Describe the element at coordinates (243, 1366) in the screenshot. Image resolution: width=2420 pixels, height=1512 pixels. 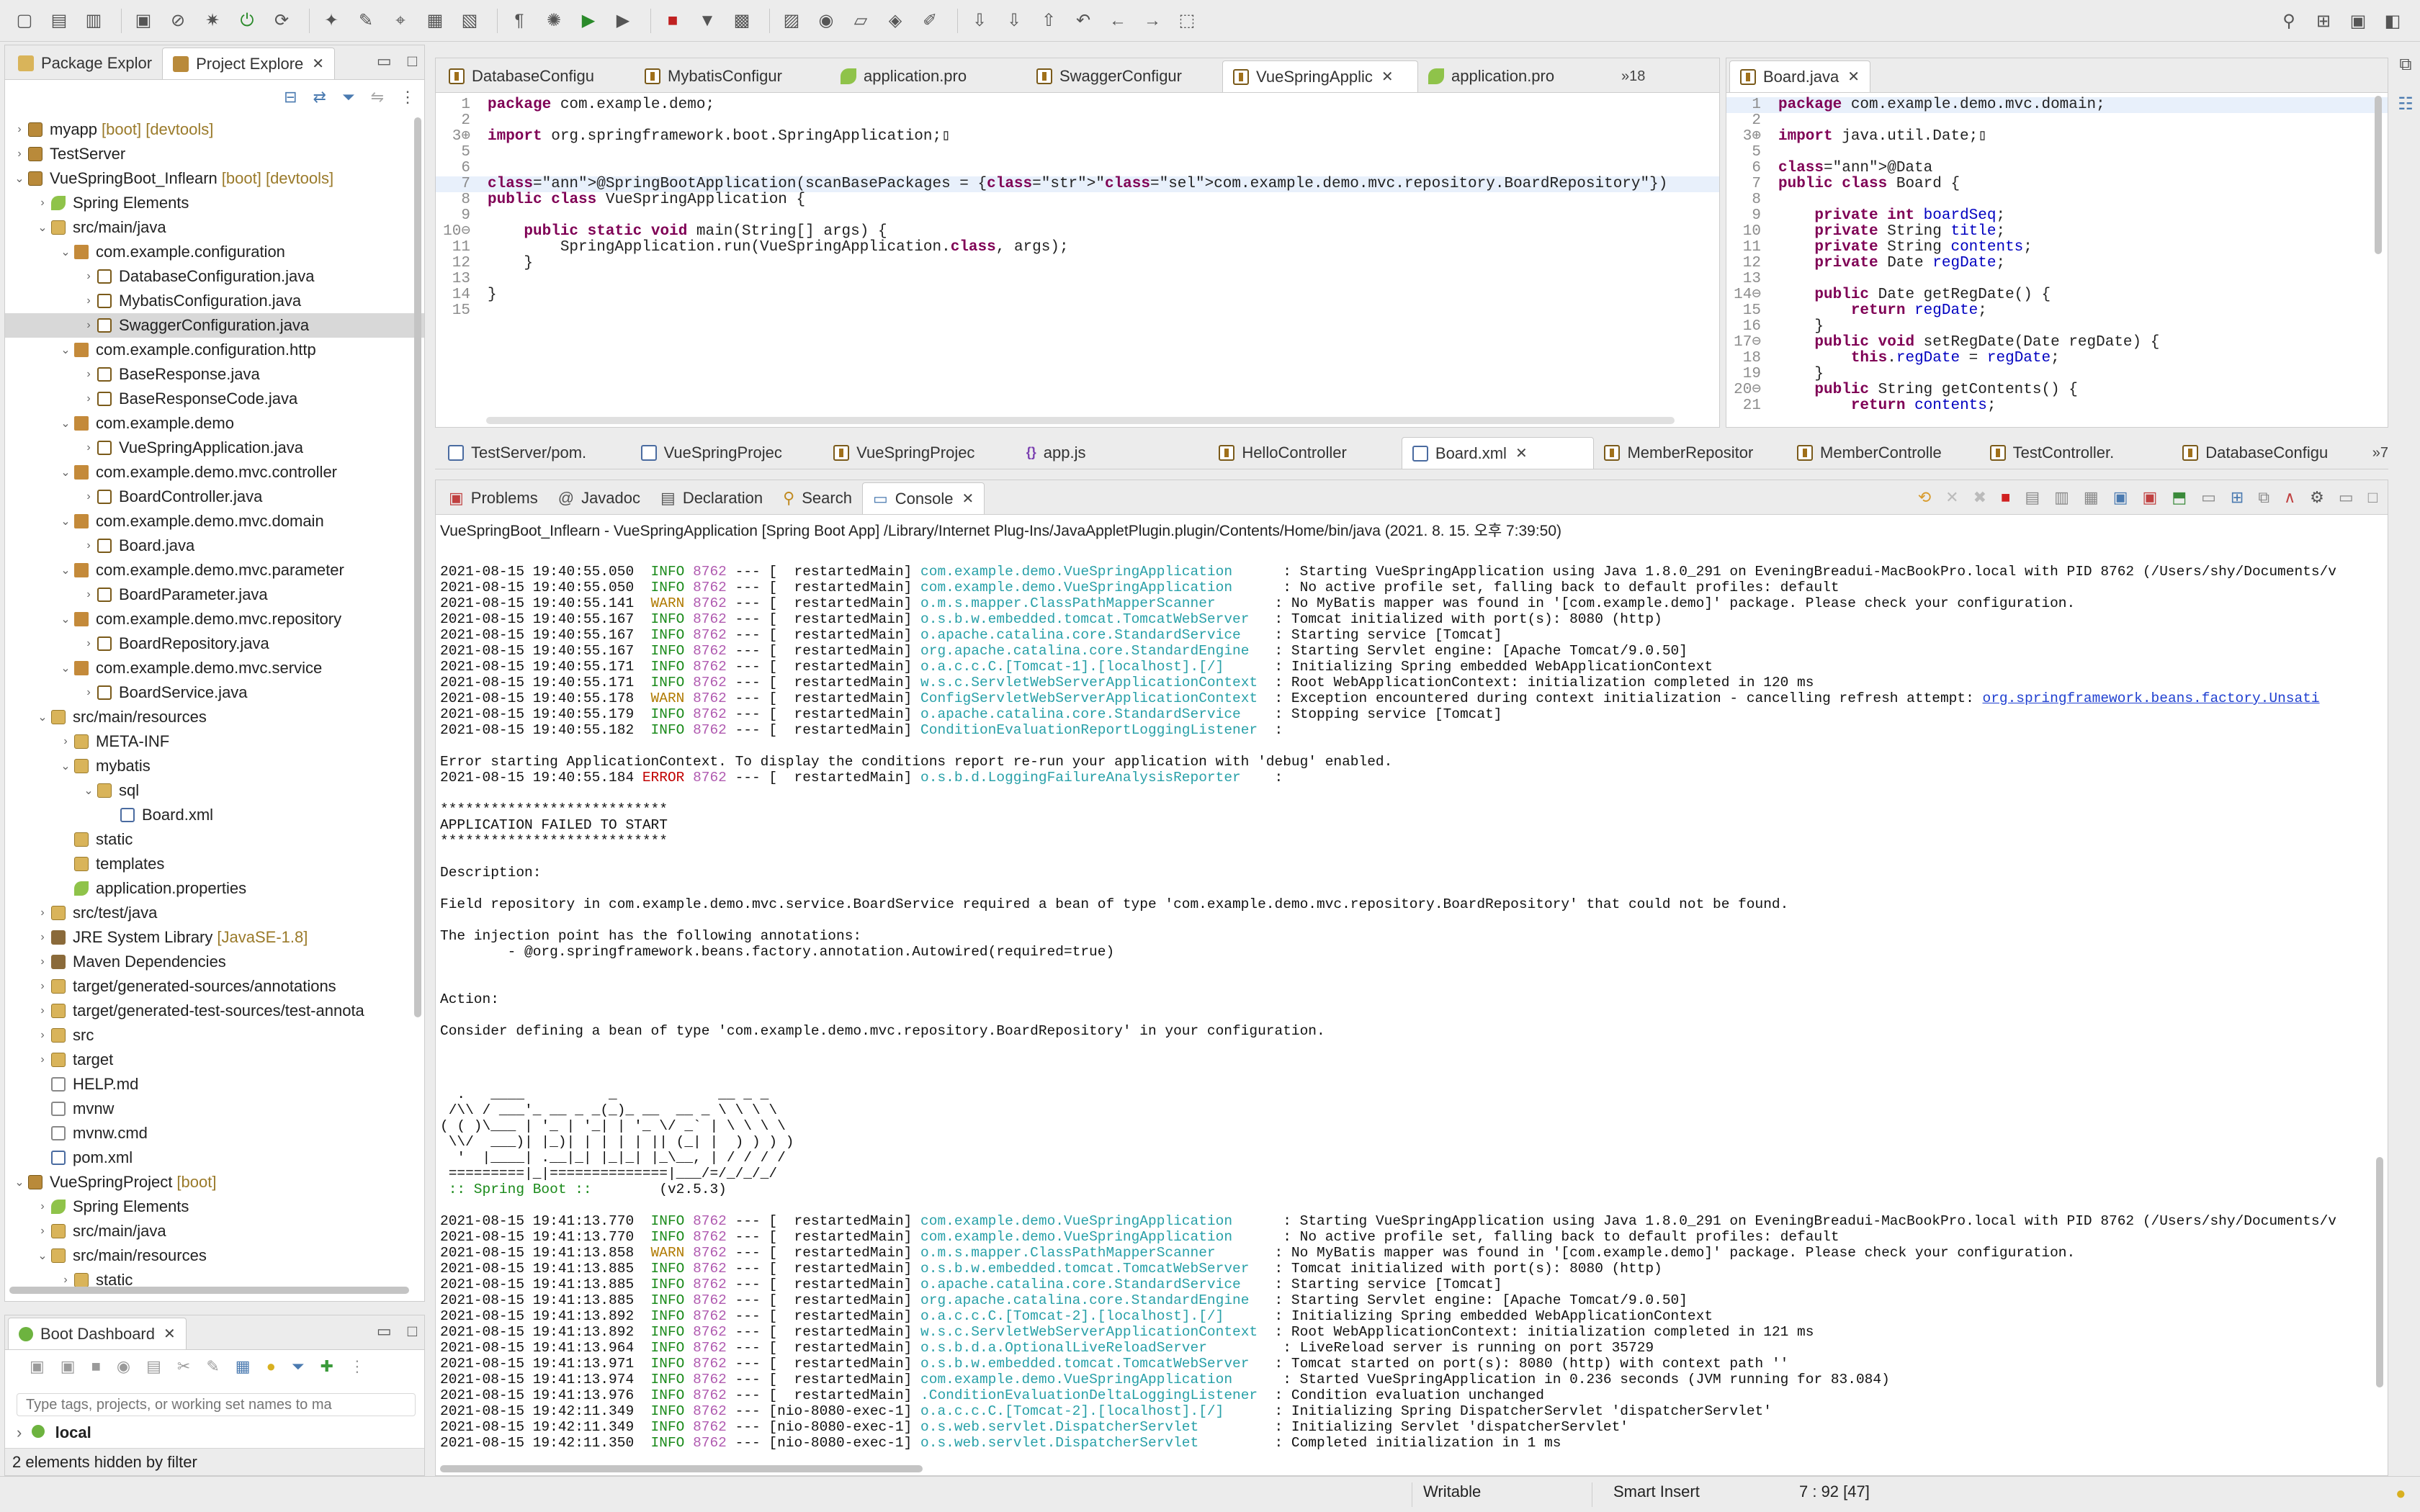
I see `properties-icon: ▦` at that location.